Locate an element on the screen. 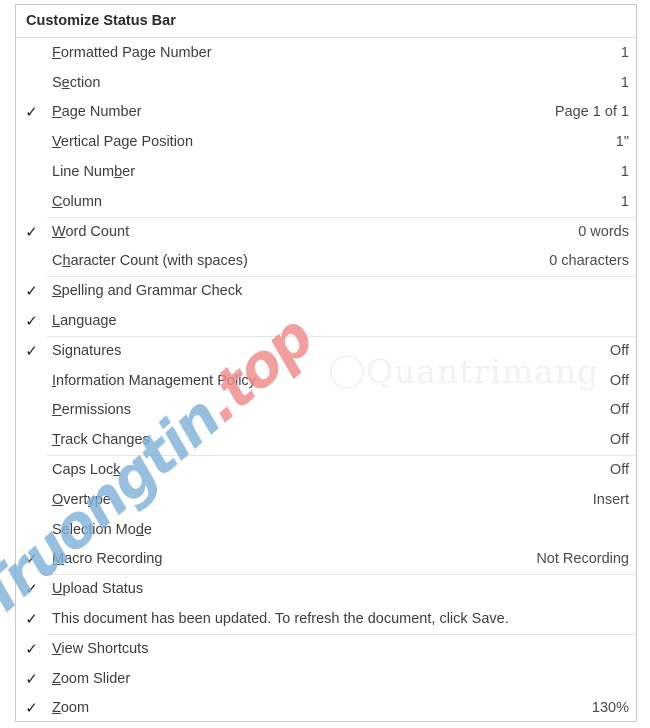 The image size is (650, 728). status-bar-option-row: Column 1 is located at coordinates (326, 202).